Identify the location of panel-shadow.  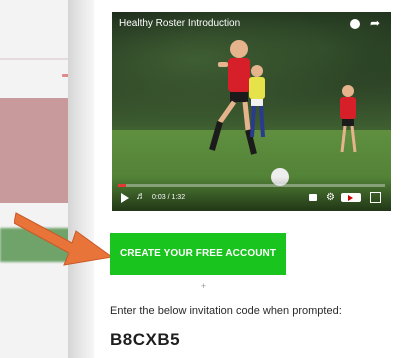
(81, 179).